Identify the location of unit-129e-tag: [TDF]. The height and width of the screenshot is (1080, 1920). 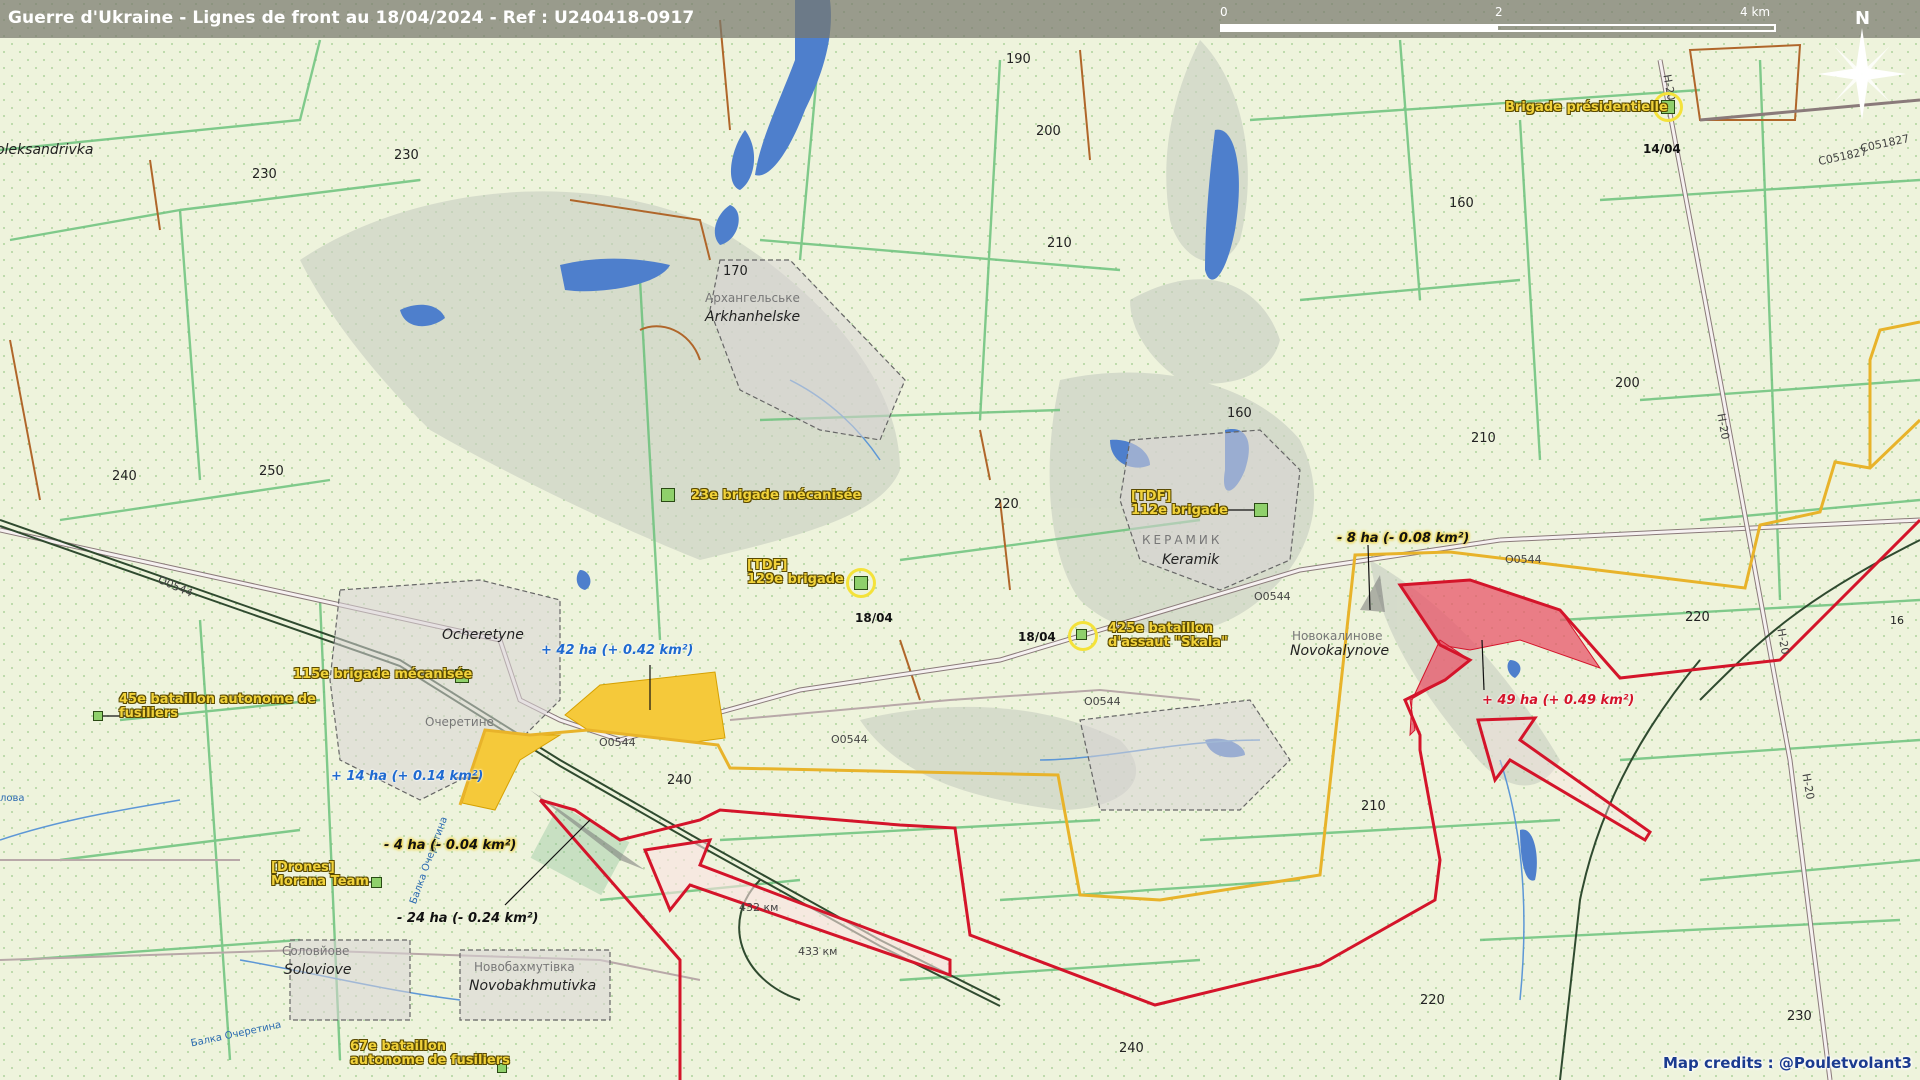
(767, 565).